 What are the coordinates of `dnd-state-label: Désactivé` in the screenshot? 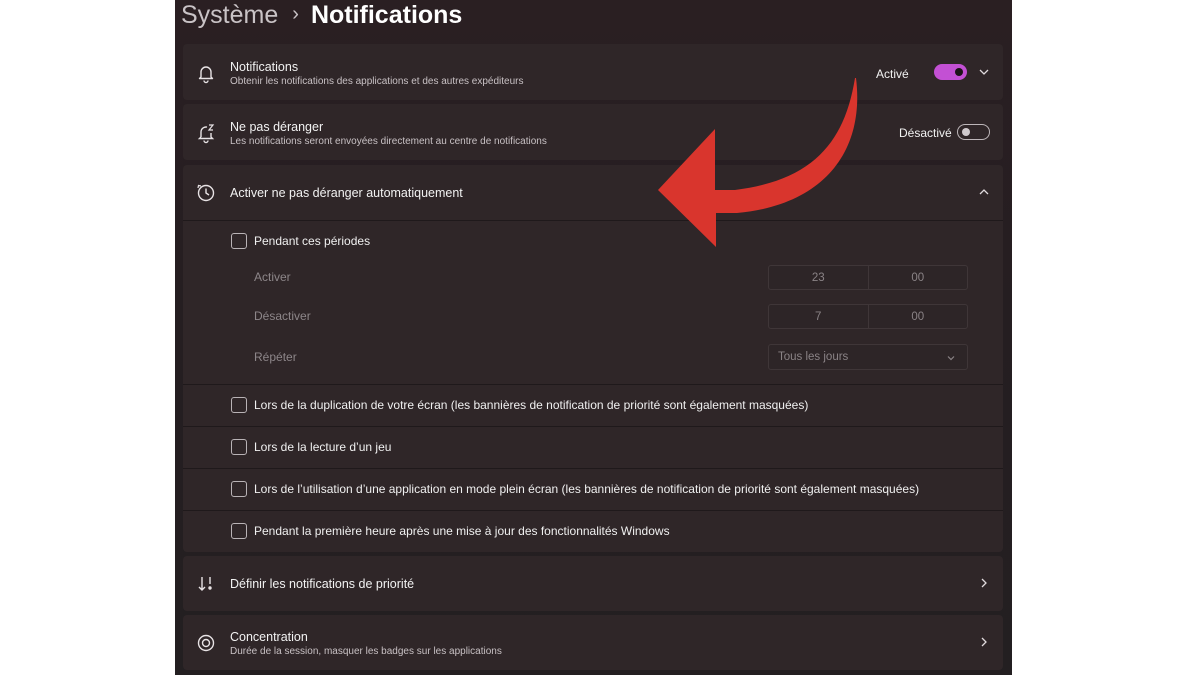 It's located at (925, 133).